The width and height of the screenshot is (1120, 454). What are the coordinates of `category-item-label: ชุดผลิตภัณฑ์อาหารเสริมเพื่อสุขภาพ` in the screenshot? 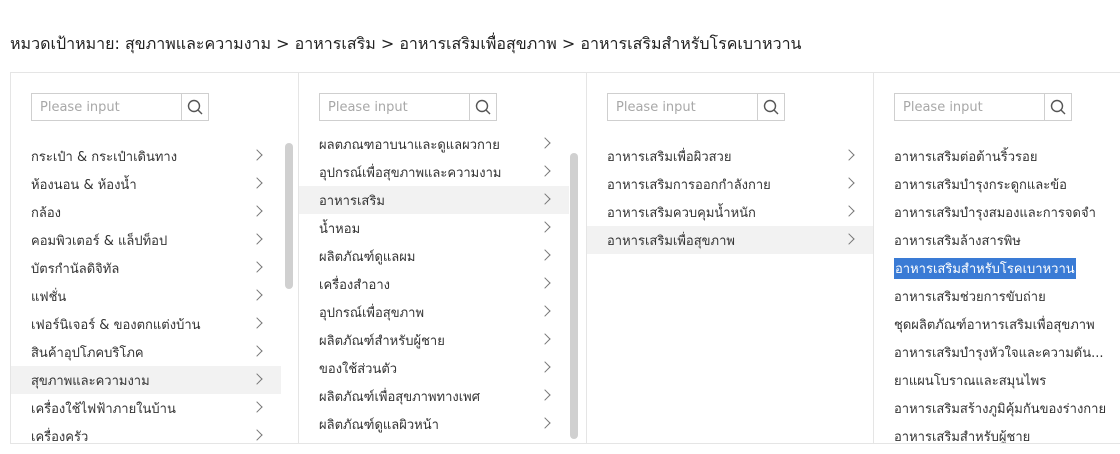 It's located at (994, 325).